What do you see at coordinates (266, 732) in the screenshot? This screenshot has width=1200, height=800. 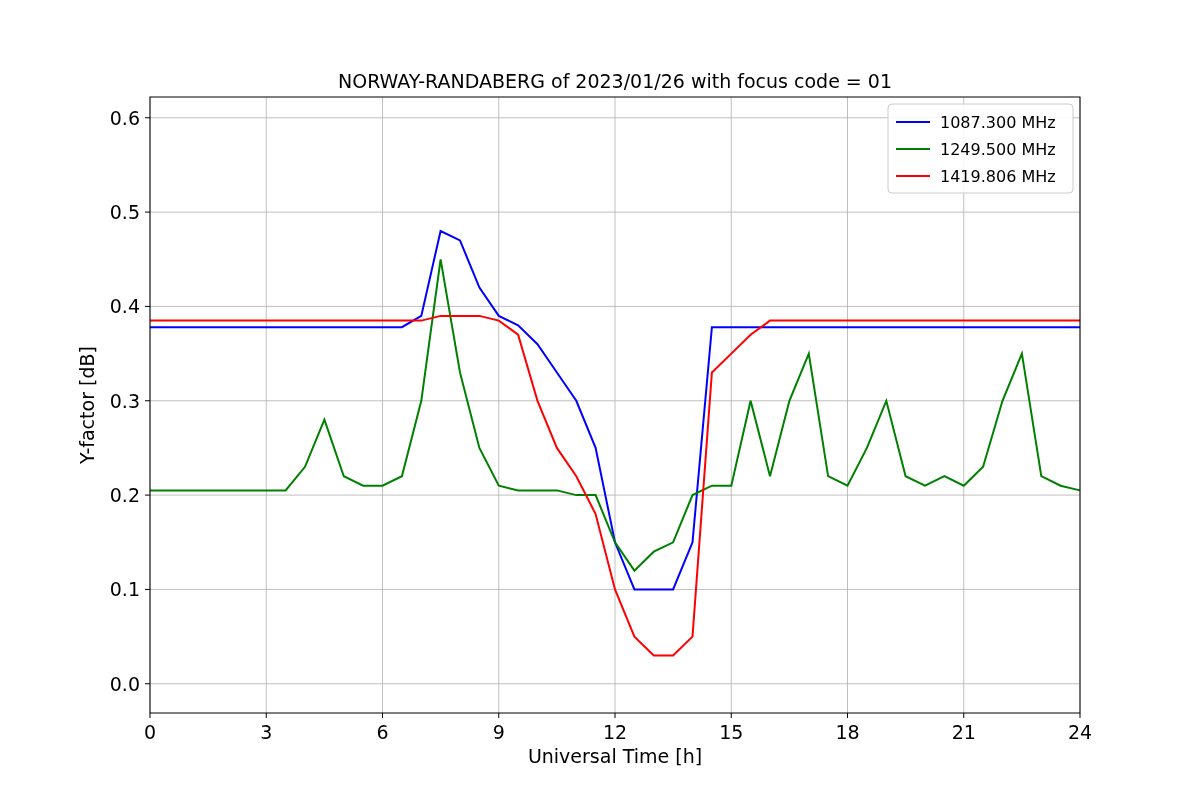 I see `tick-label: 3` at bounding box center [266, 732].